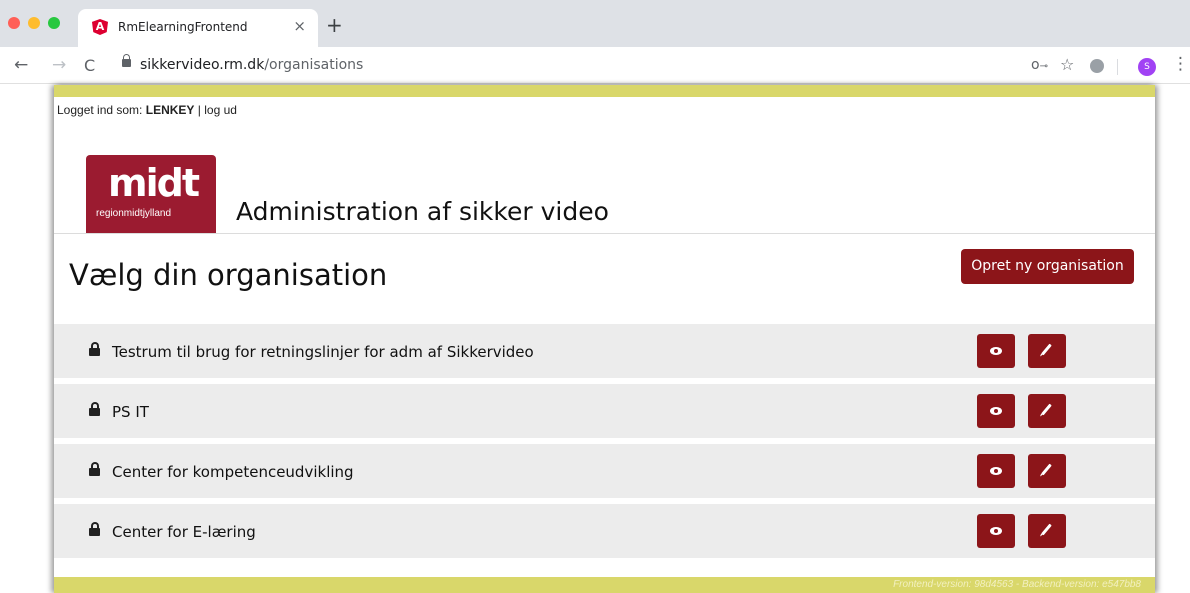 Image resolution: width=1190 pixels, height=593 pixels. I want to click on tab-close-icon: ×, so click(299, 26).